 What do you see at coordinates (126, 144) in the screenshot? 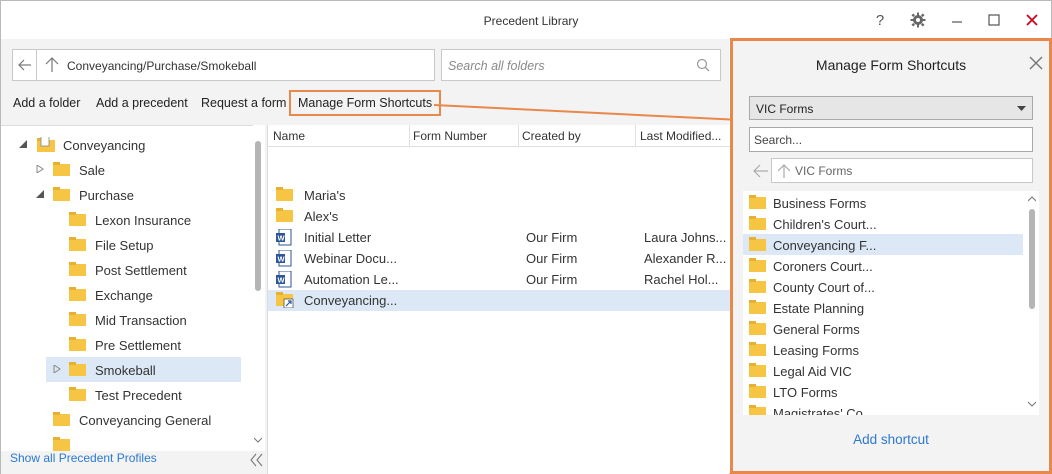
I see `tree-item-conveyancing: Conveyancing` at bounding box center [126, 144].